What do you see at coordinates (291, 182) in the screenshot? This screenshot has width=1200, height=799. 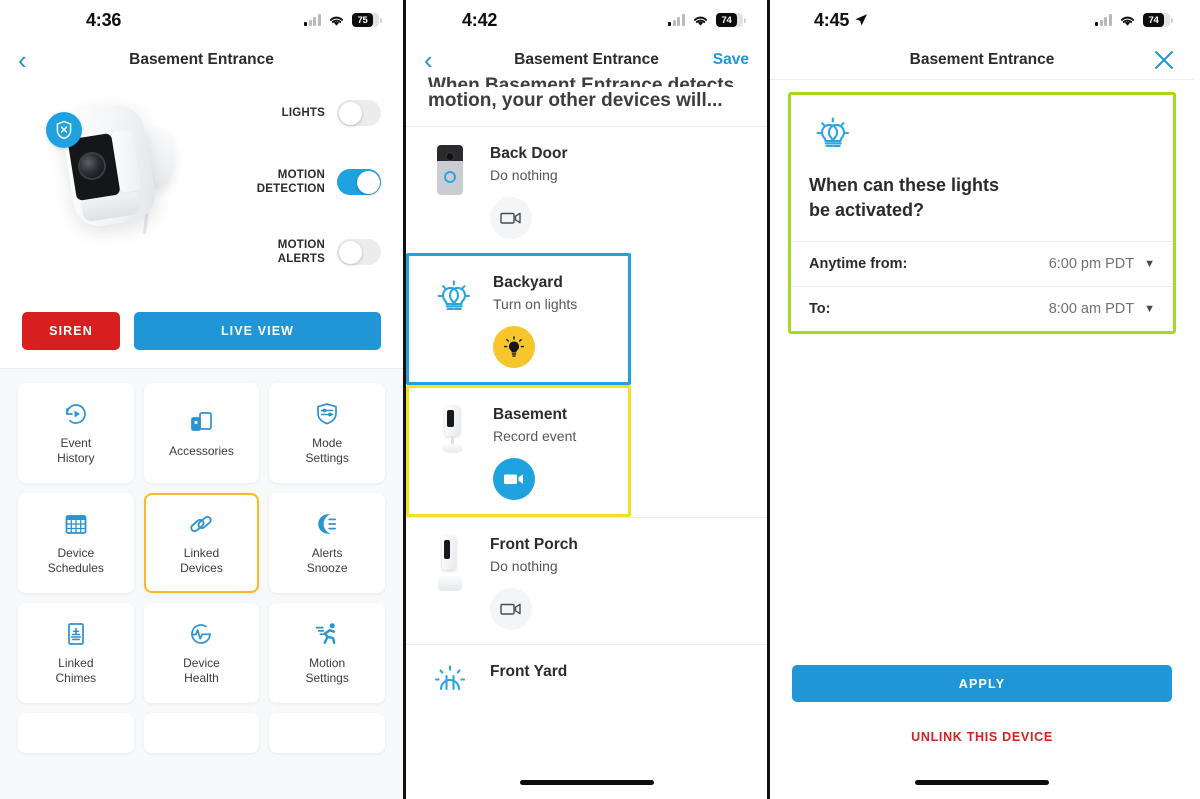 I see `toggle-label-motion-detection: MOTION DETECTION` at bounding box center [291, 182].